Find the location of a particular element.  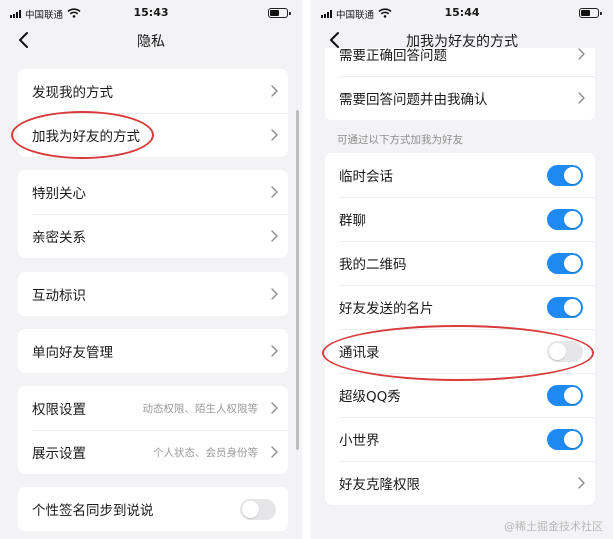

setting-row-interaction-badge: 互动标识 is located at coordinates (153, 294).